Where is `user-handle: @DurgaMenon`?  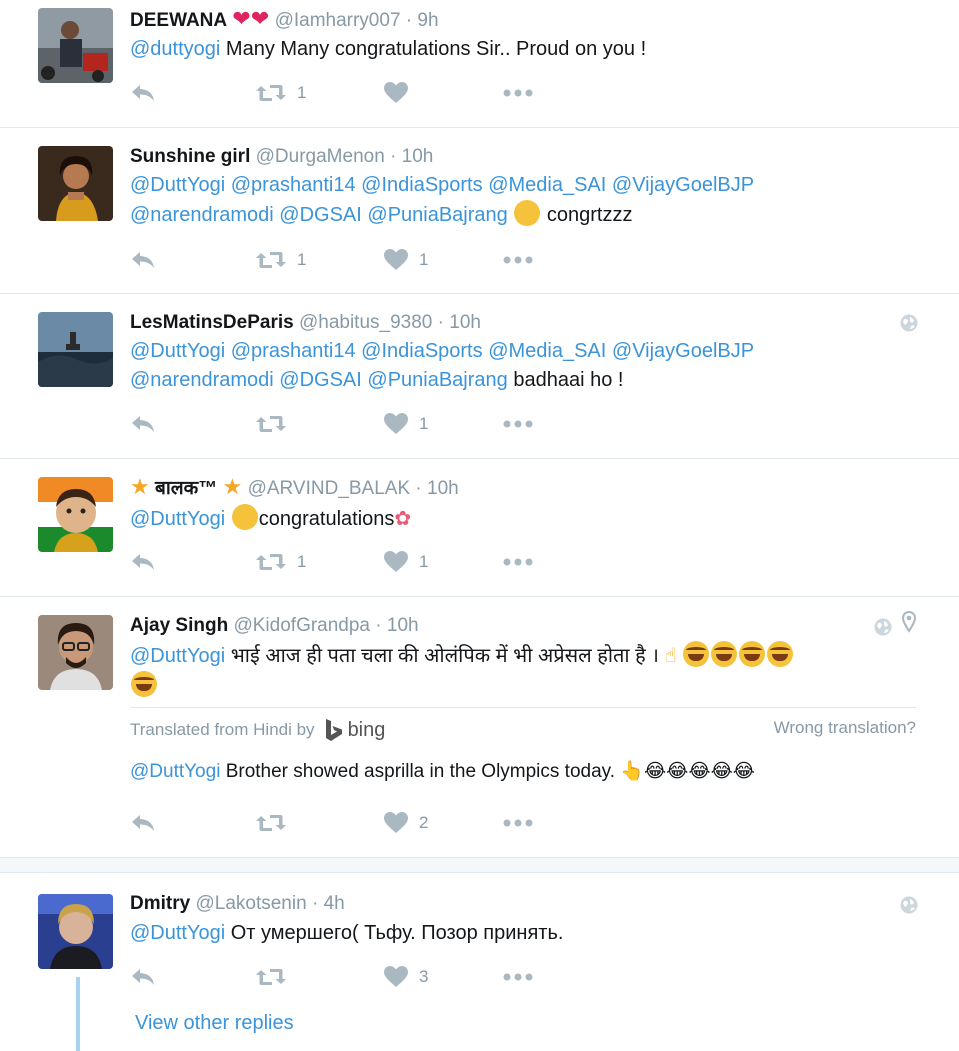
user-handle: @DurgaMenon is located at coordinates (320, 156).